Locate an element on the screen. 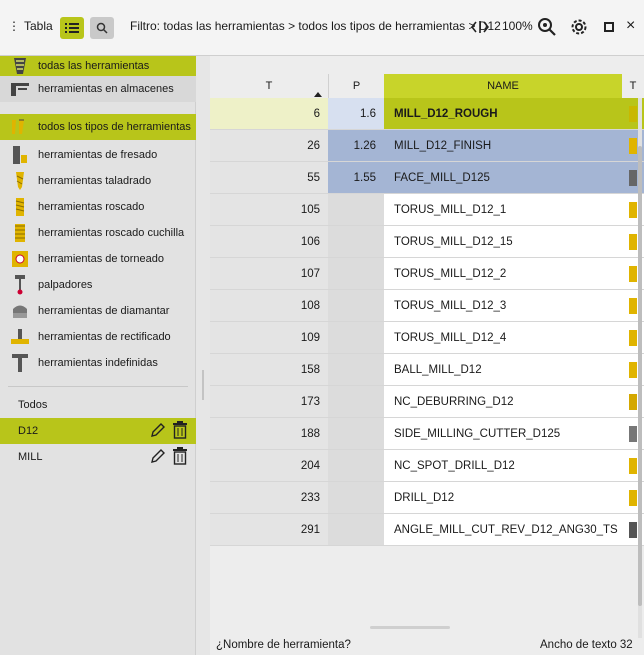  tapping-tool-icon is located at coordinates (20, 207).